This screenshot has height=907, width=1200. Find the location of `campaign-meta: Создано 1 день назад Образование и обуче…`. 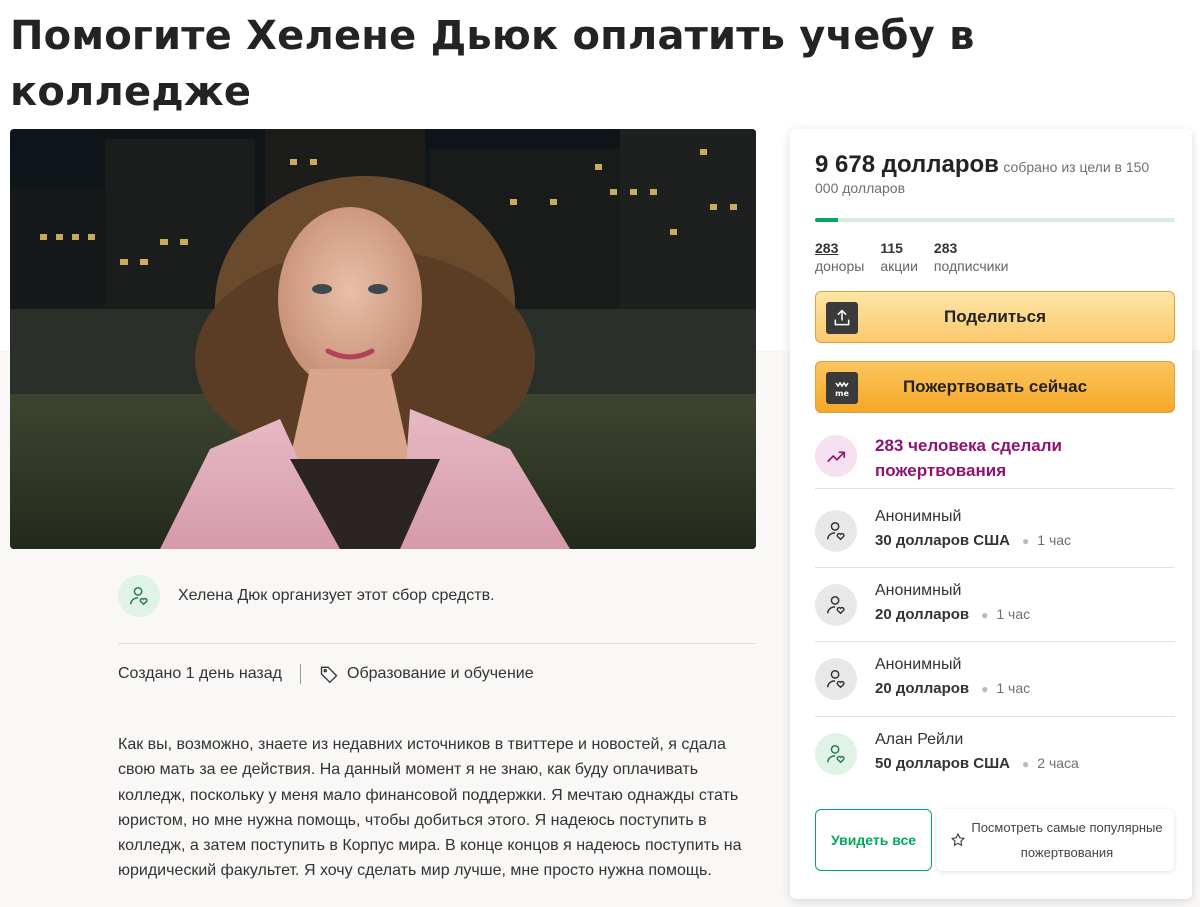

campaign-meta: Создано 1 день назад Образование и обуче… is located at coordinates (326, 674).